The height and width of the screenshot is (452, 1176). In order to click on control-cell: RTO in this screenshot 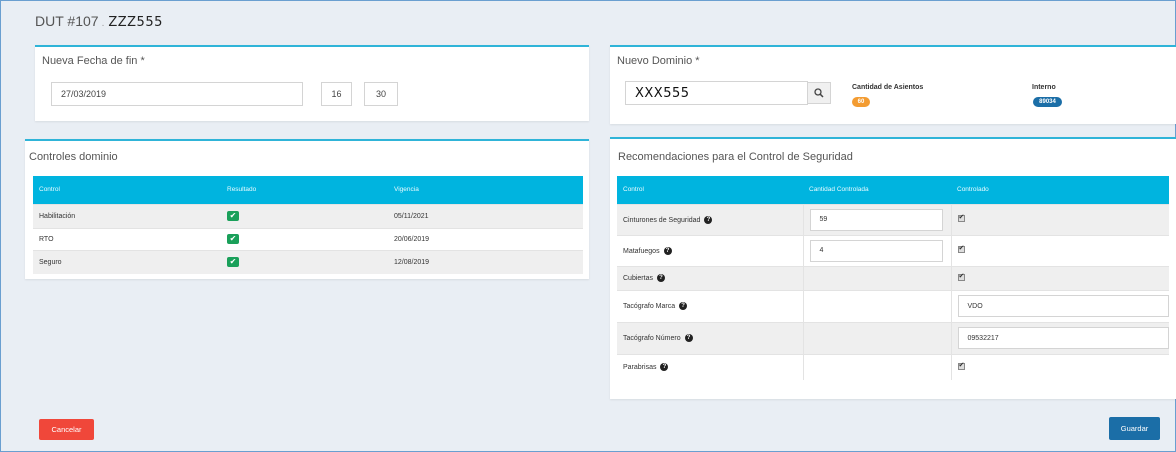, I will do `click(127, 238)`.